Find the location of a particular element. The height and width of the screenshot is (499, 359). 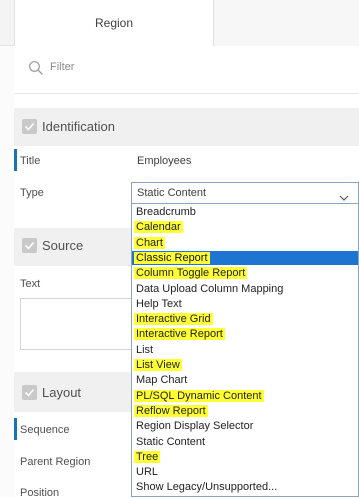

dropdown-option: Chart is located at coordinates (149, 243).